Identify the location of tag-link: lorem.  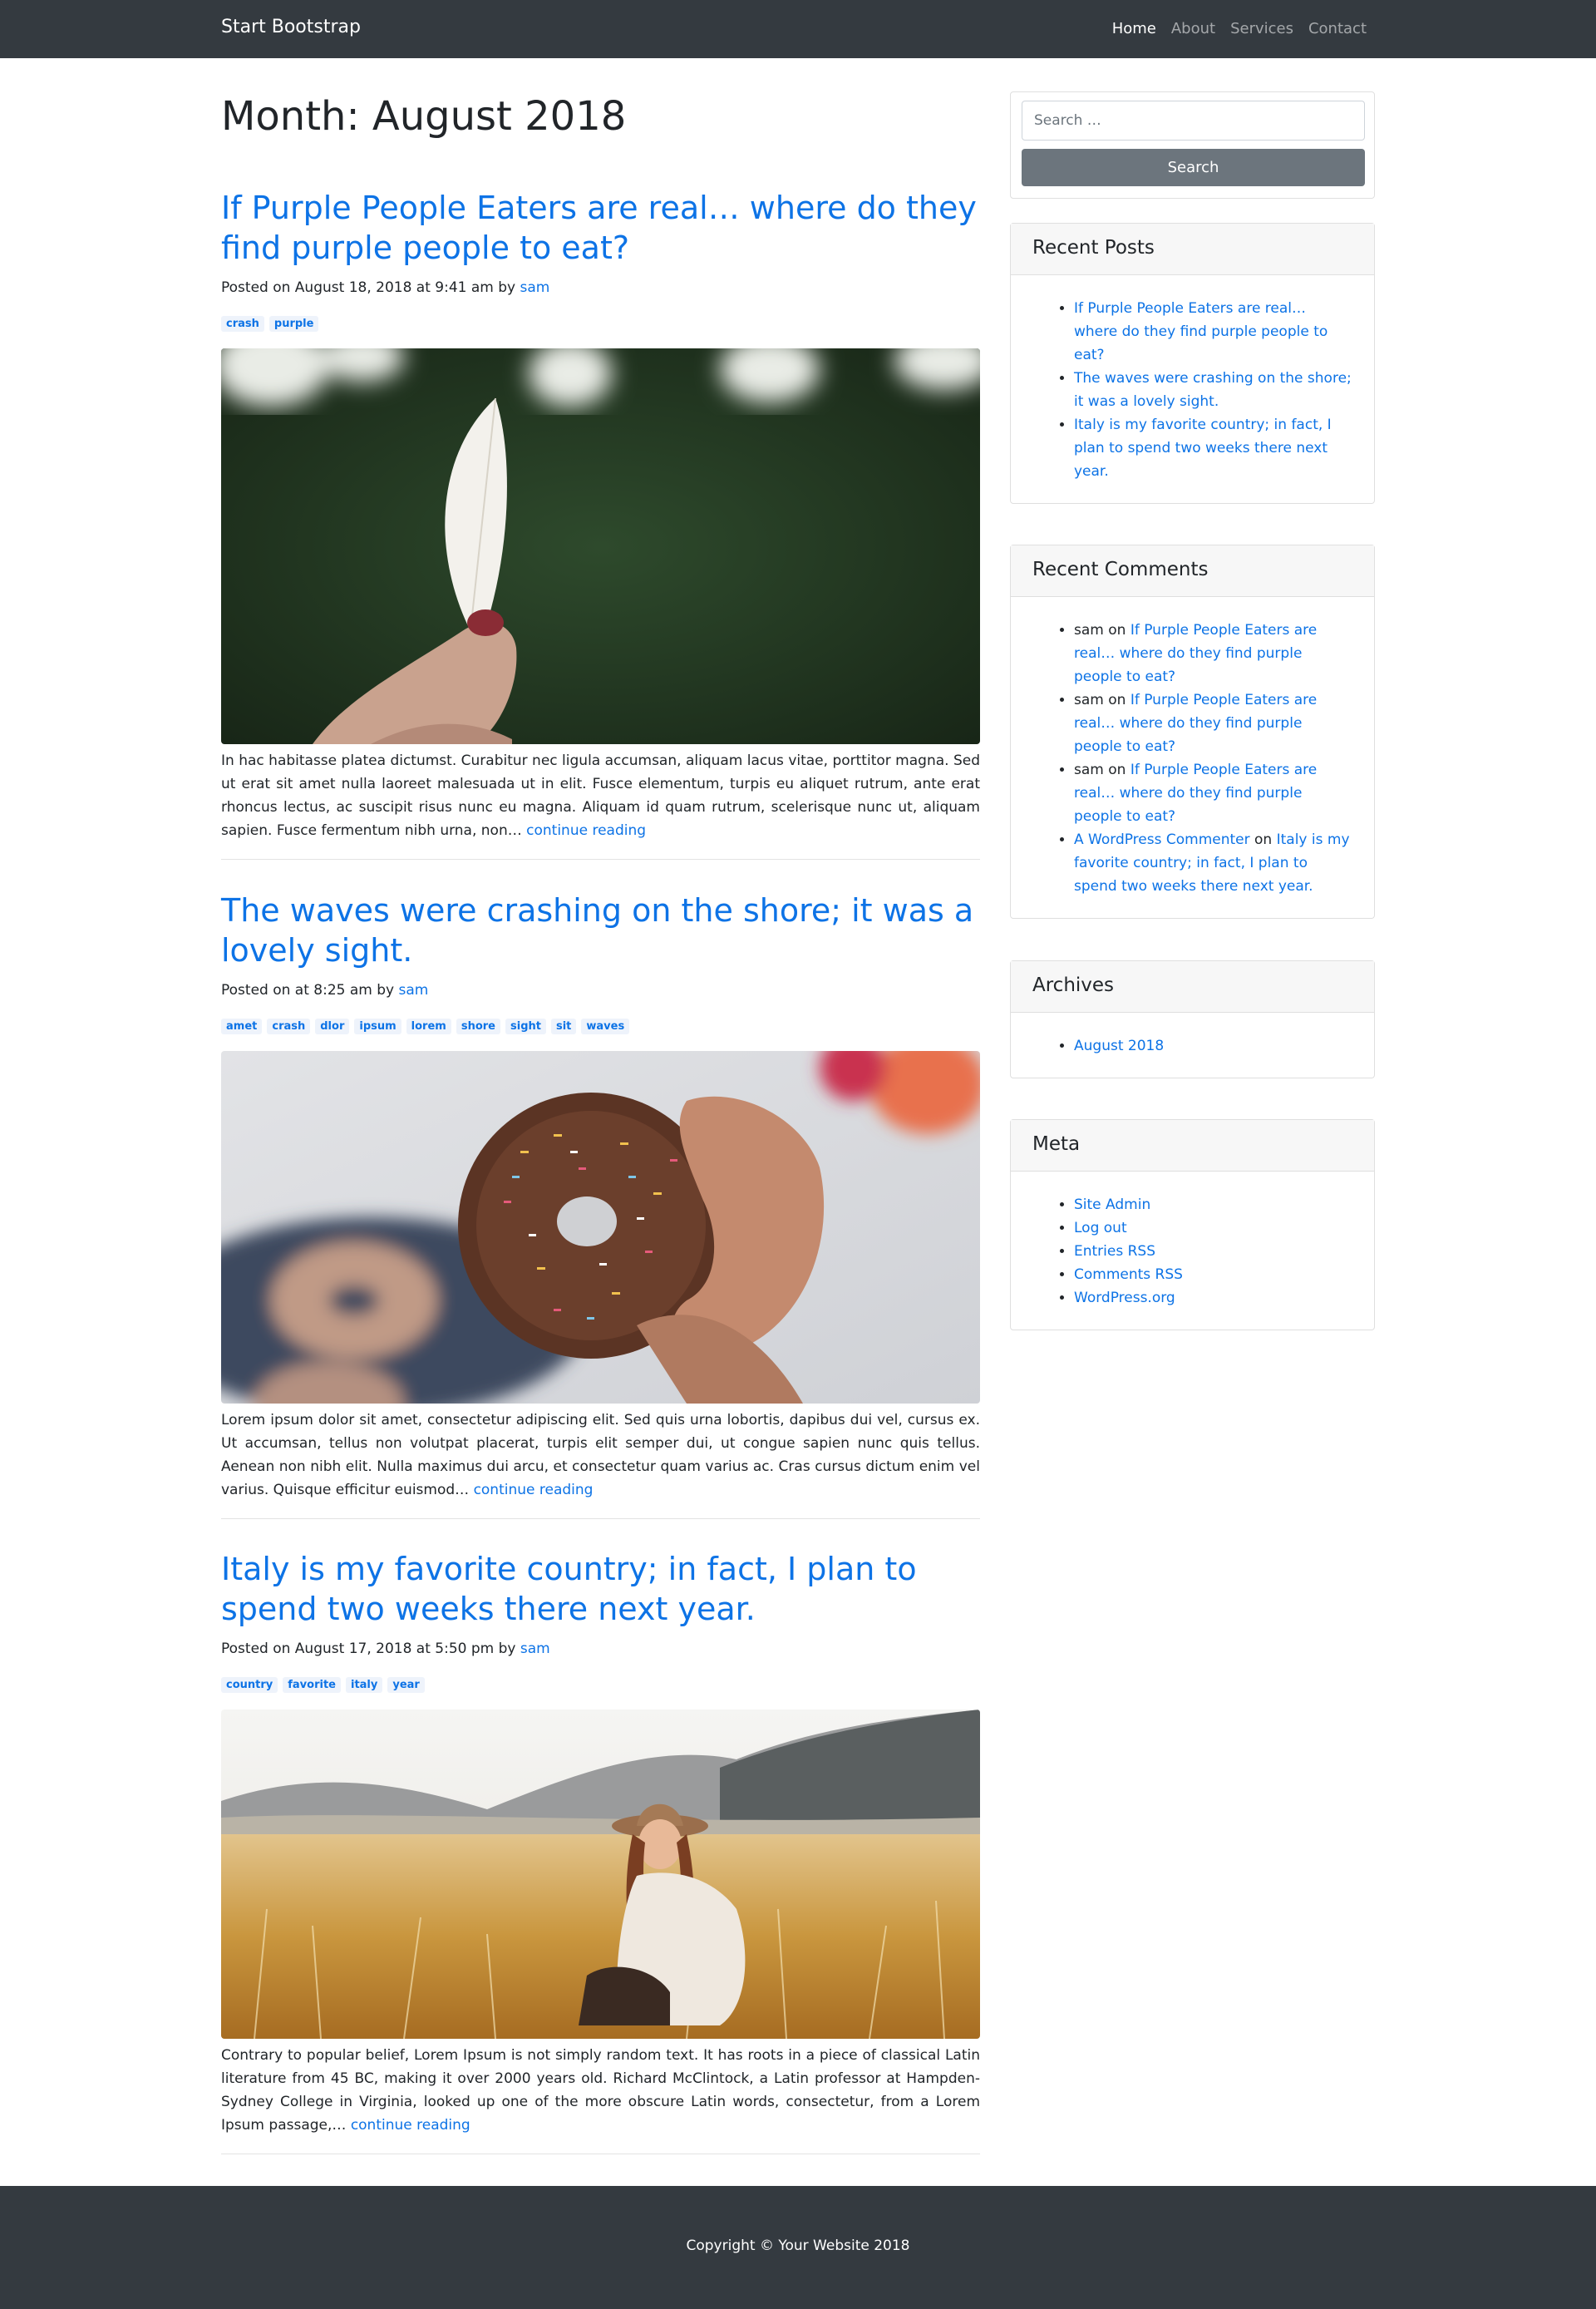
(428, 1026).